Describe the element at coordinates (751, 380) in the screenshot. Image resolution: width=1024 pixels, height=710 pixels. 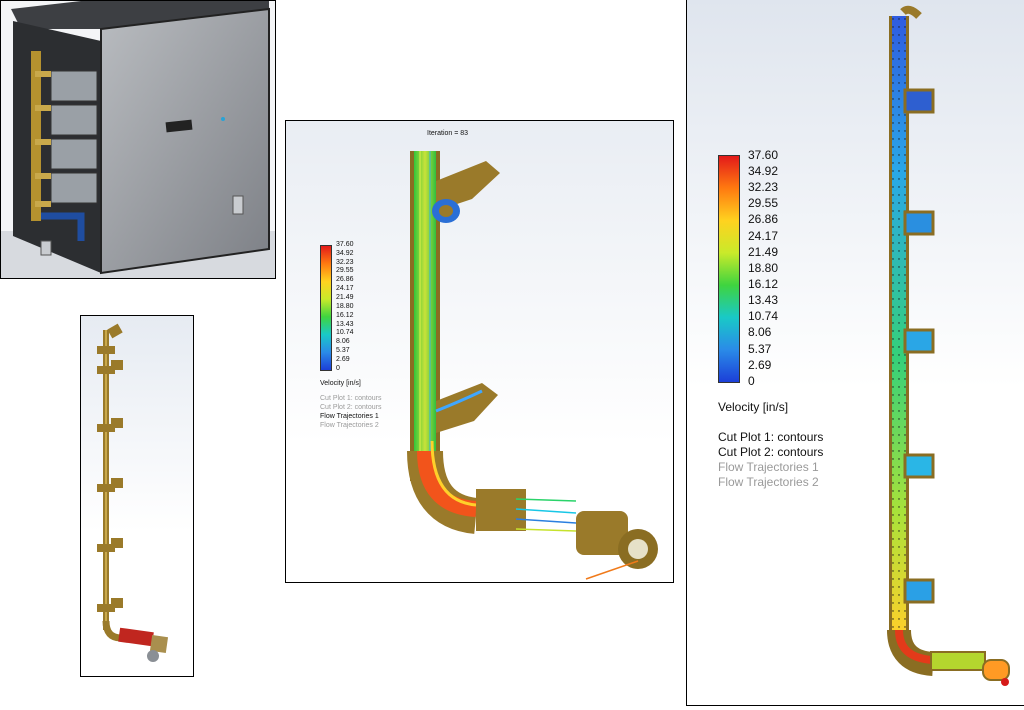
I see `right-tick-label: 0` at that location.